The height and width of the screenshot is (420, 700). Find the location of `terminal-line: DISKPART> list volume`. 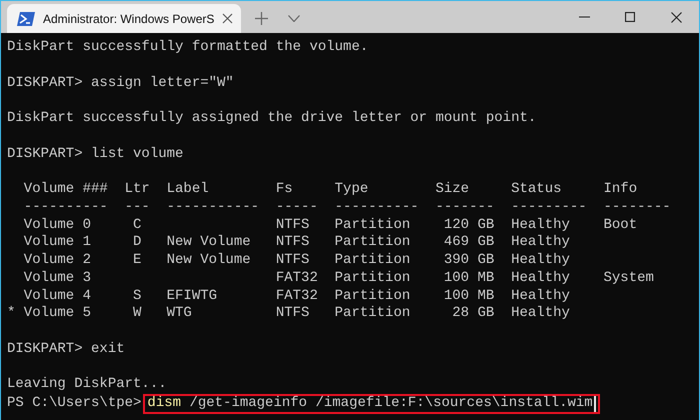

terminal-line: DISKPART> list volume is located at coordinates (95, 155).